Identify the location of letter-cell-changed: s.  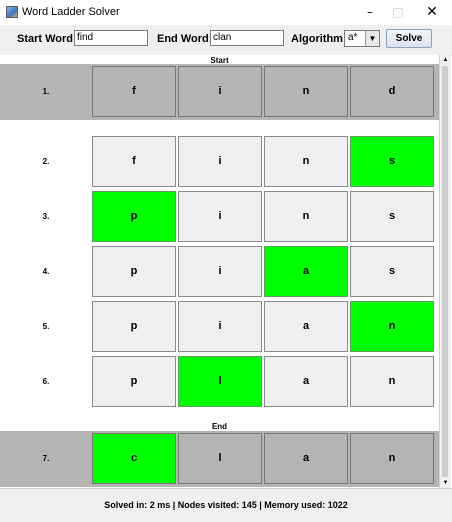
(392, 161).